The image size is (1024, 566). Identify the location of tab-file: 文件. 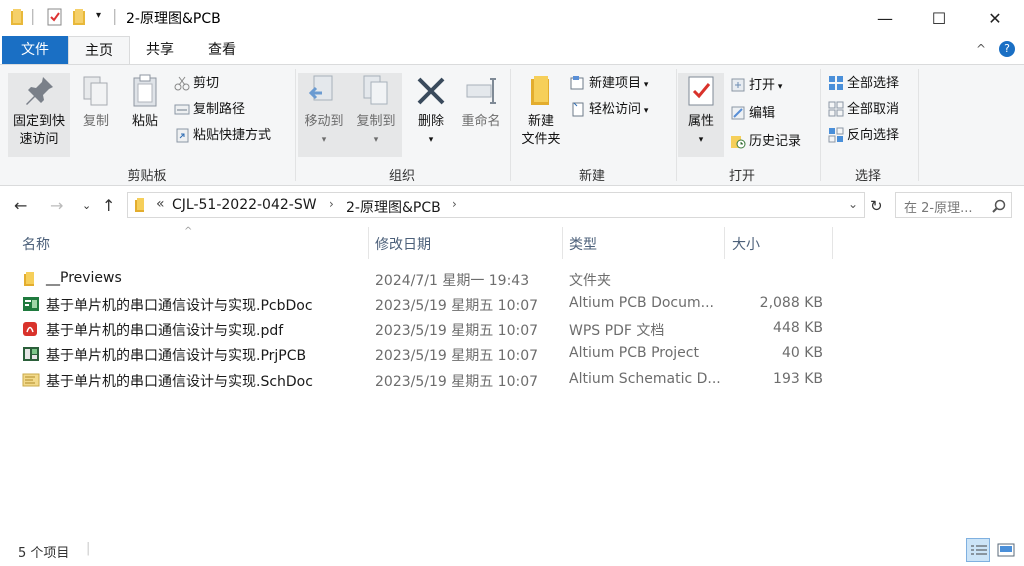
(35, 50).